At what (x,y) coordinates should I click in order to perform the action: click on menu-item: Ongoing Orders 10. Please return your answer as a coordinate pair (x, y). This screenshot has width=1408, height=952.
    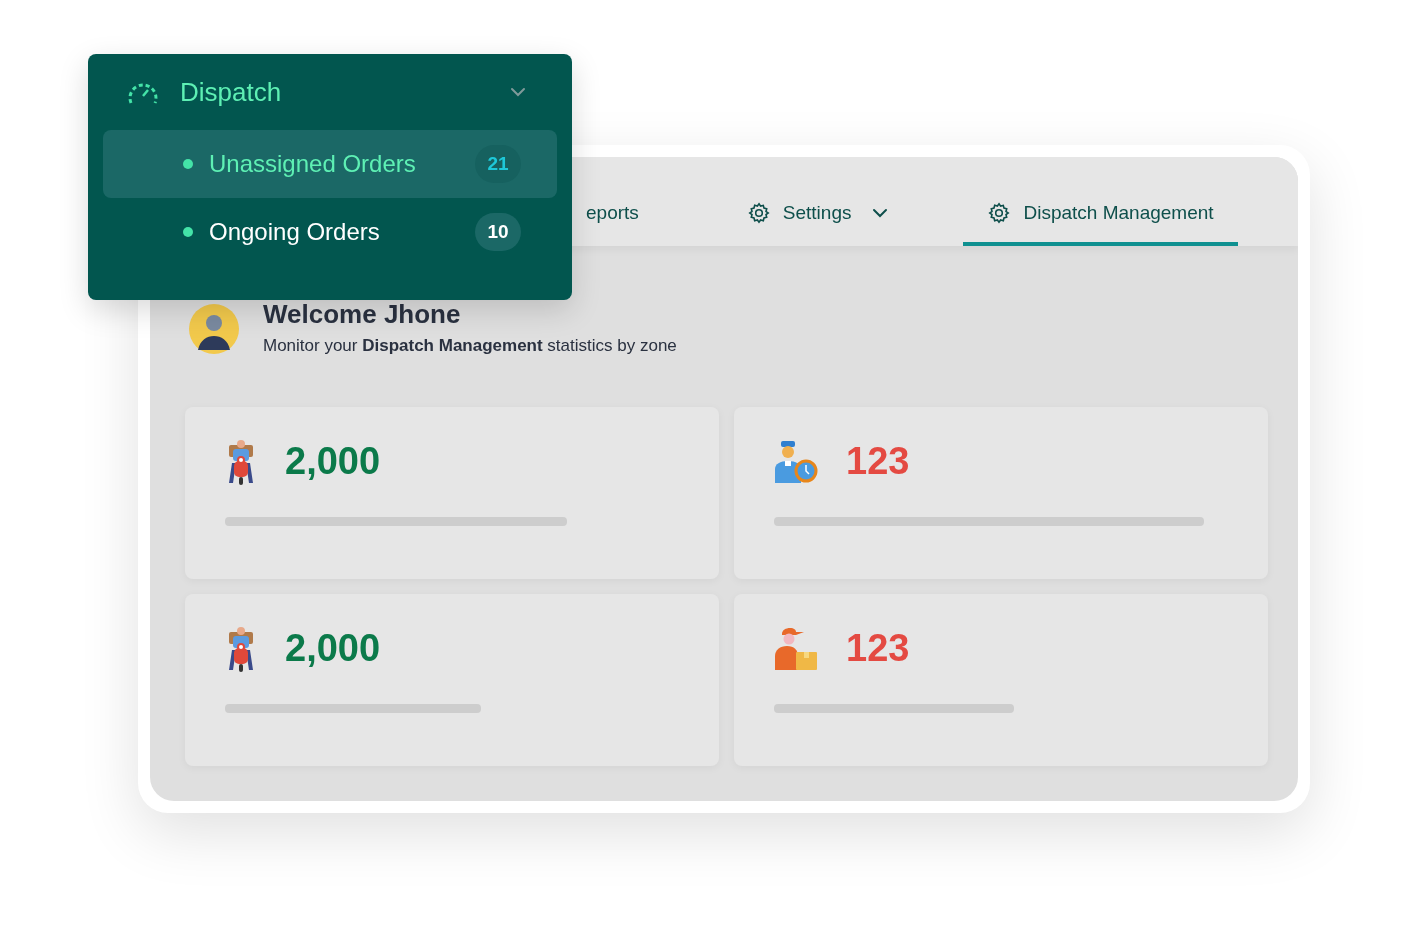
    Looking at the image, I should click on (330, 232).